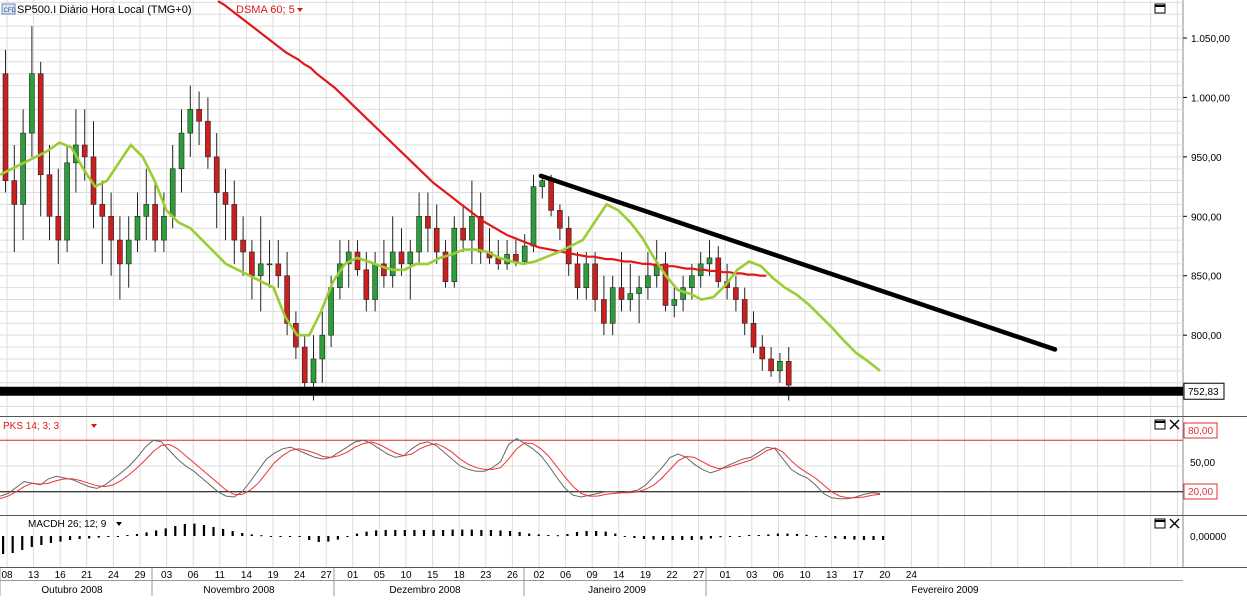  What do you see at coordinates (912, 575) in the screenshot?
I see `time-axis-tick: 24` at bounding box center [912, 575].